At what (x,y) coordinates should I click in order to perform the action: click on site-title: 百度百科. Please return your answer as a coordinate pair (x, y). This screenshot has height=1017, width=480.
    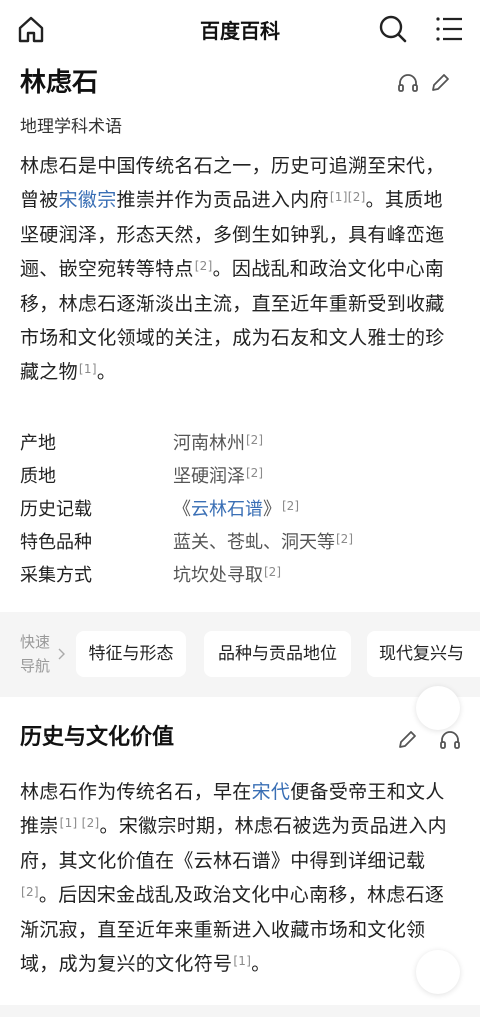
    Looking at the image, I should click on (240, 31).